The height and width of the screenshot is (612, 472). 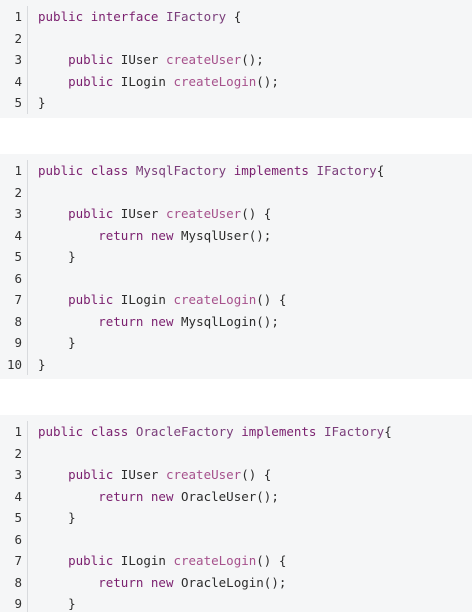 What do you see at coordinates (236, 539) in the screenshot?
I see `code-line: 6` at bounding box center [236, 539].